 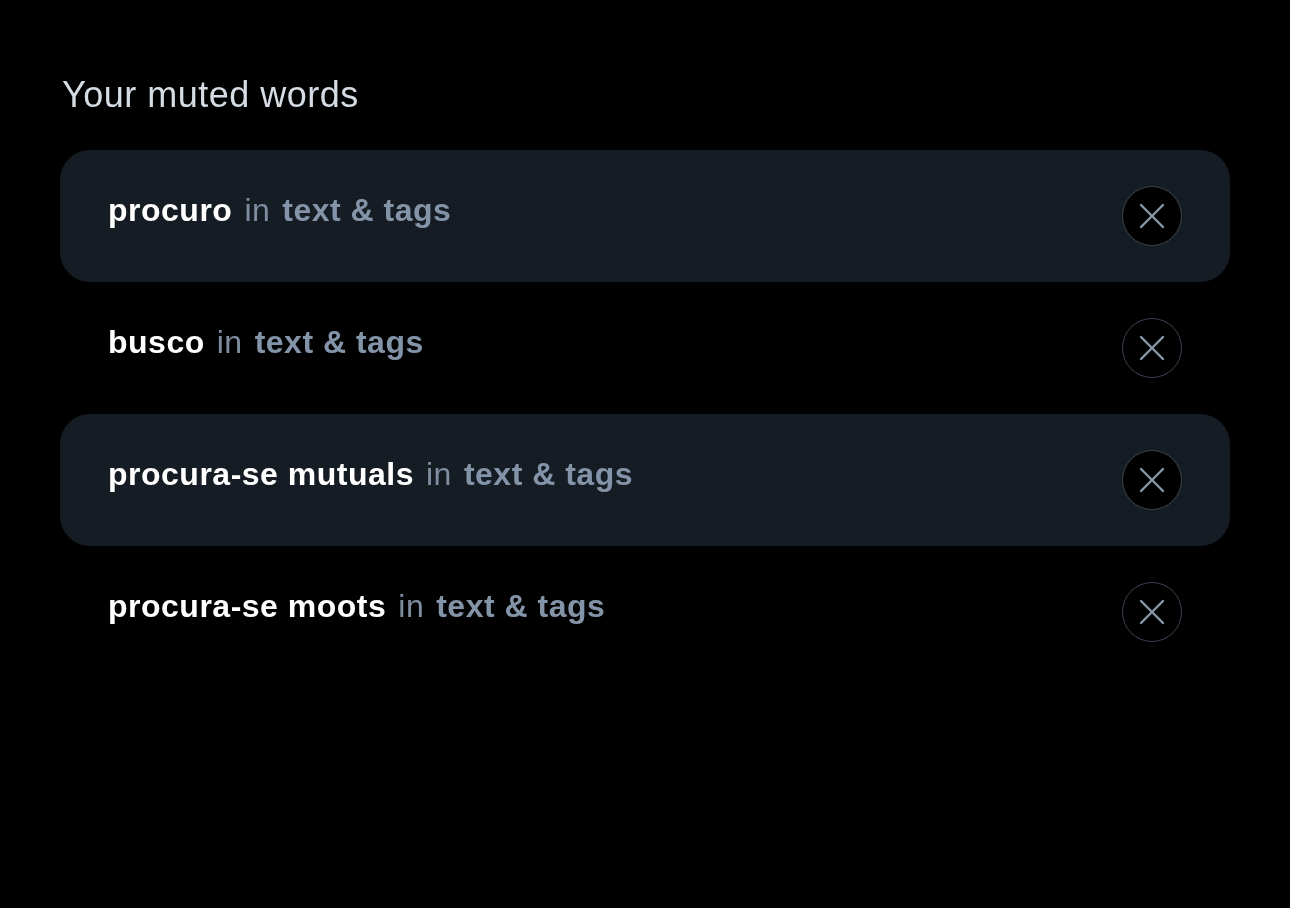 What do you see at coordinates (261, 474) in the screenshot?
I see `muted-word: procura-se mutuals` at bounding box center [261, 474].